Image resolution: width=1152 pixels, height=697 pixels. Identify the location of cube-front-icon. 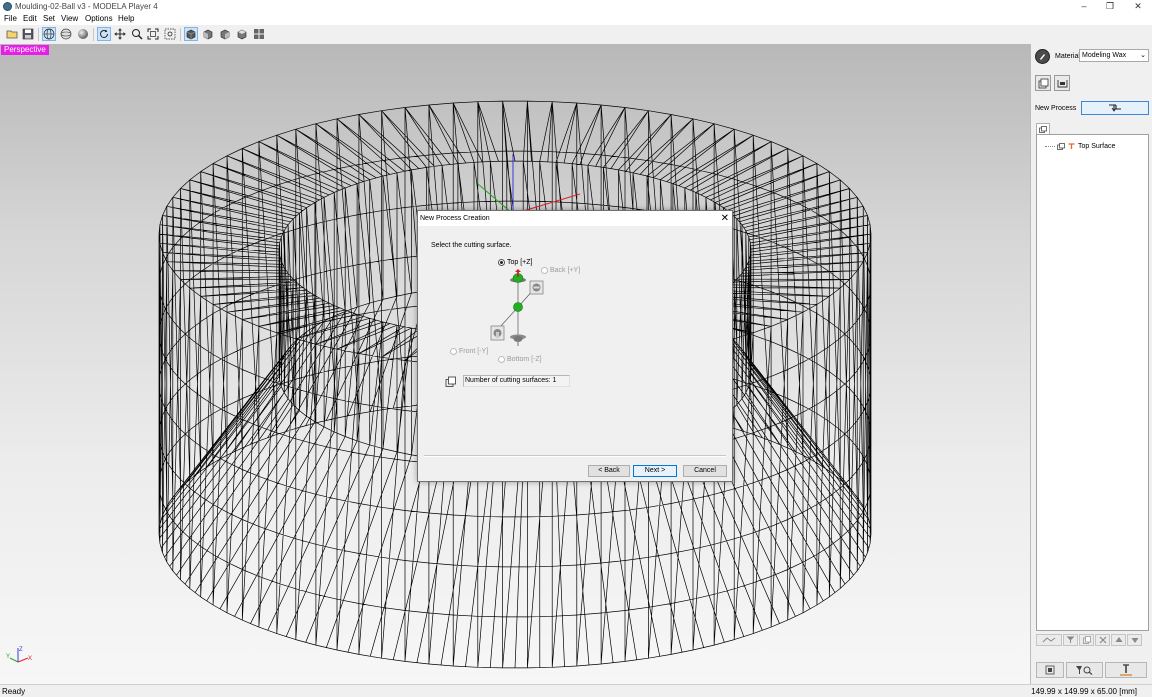
(208, 34).